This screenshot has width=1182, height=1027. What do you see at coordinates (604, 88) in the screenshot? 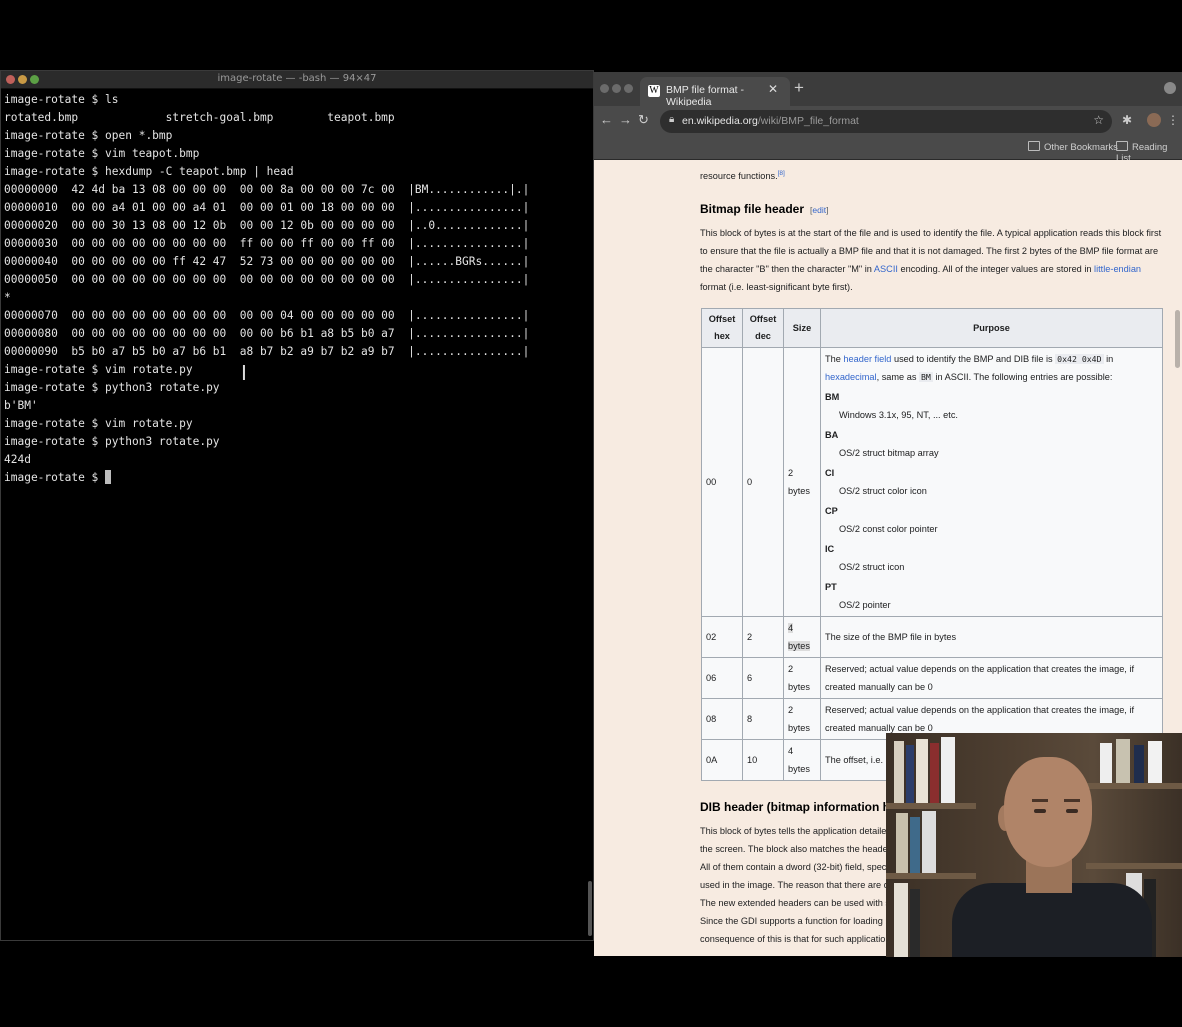
I see `close-window-button` at bounding box center [604, 88].